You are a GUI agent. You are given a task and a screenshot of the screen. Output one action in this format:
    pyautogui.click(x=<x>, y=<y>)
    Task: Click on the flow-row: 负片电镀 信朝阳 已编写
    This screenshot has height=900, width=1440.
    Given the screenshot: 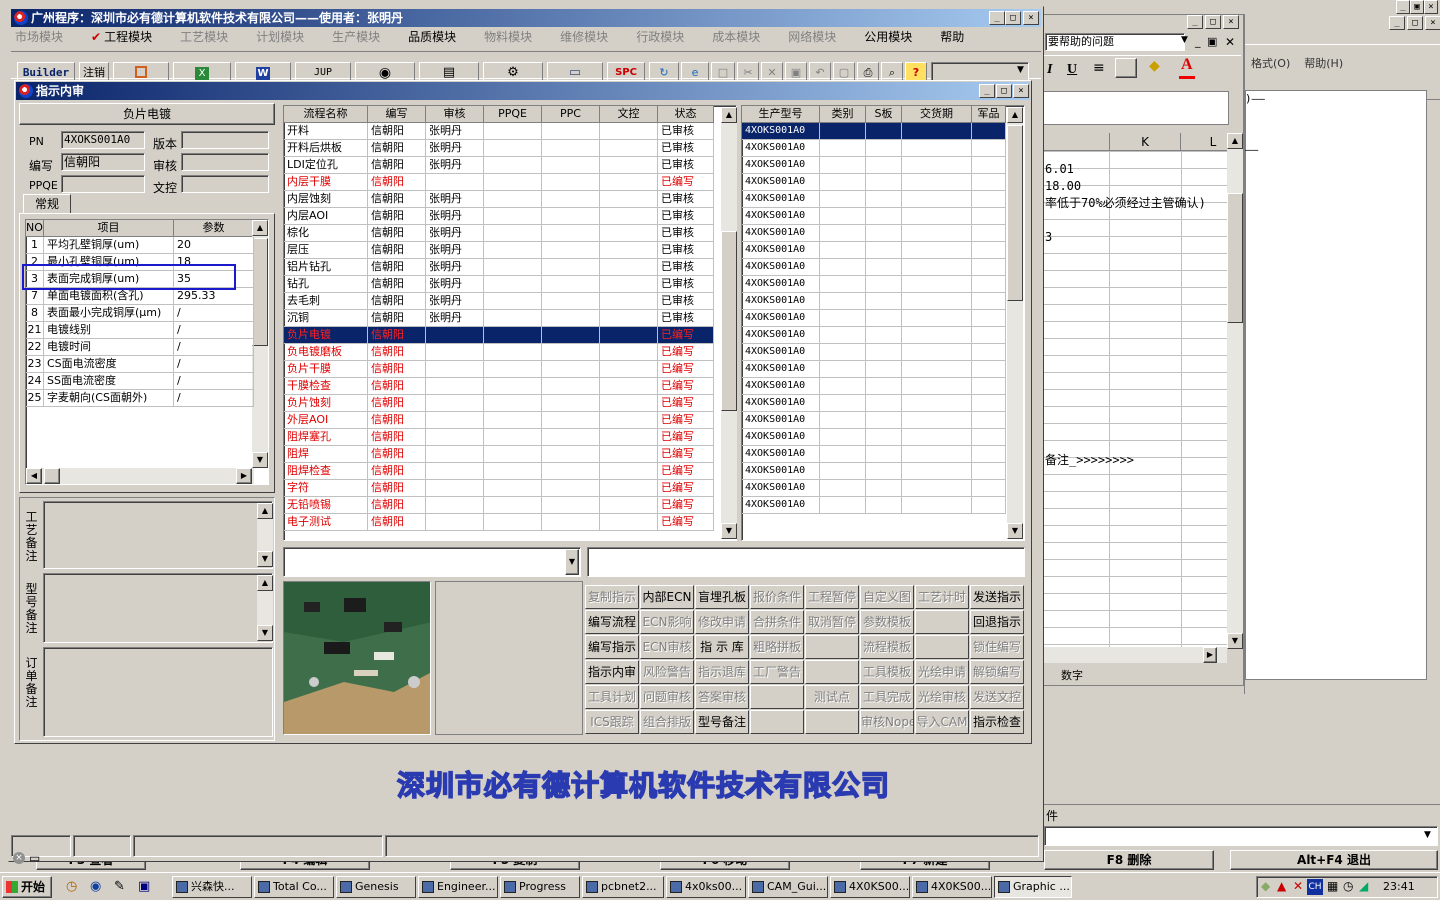 What is the action you would take?
    pyautogui.click(x=499, y=335)
    